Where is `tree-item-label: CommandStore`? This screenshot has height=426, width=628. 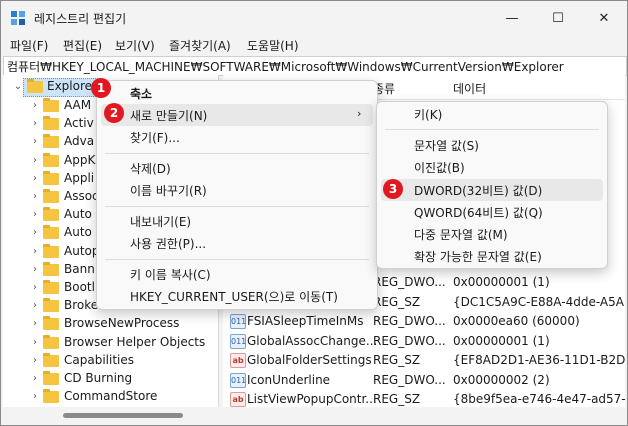
tree-item-label: CommandStore is located at coordinates (111, 396).